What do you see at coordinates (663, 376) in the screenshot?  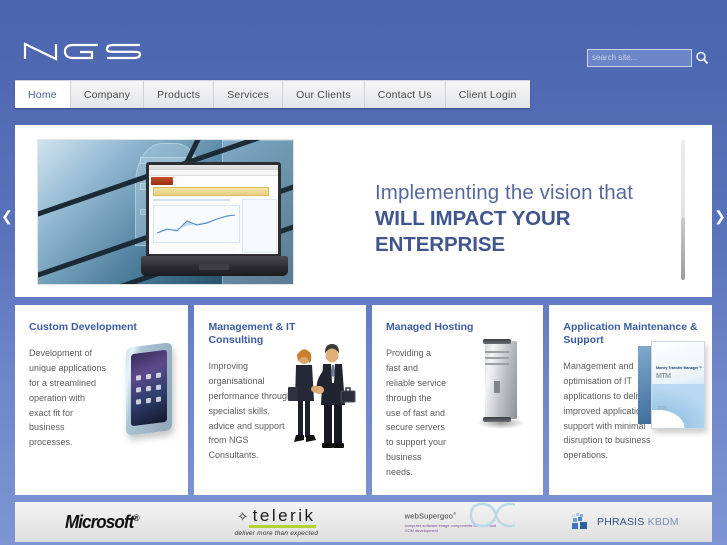 I see `box-product-logo: MTM` at bounding box center [663, 376].